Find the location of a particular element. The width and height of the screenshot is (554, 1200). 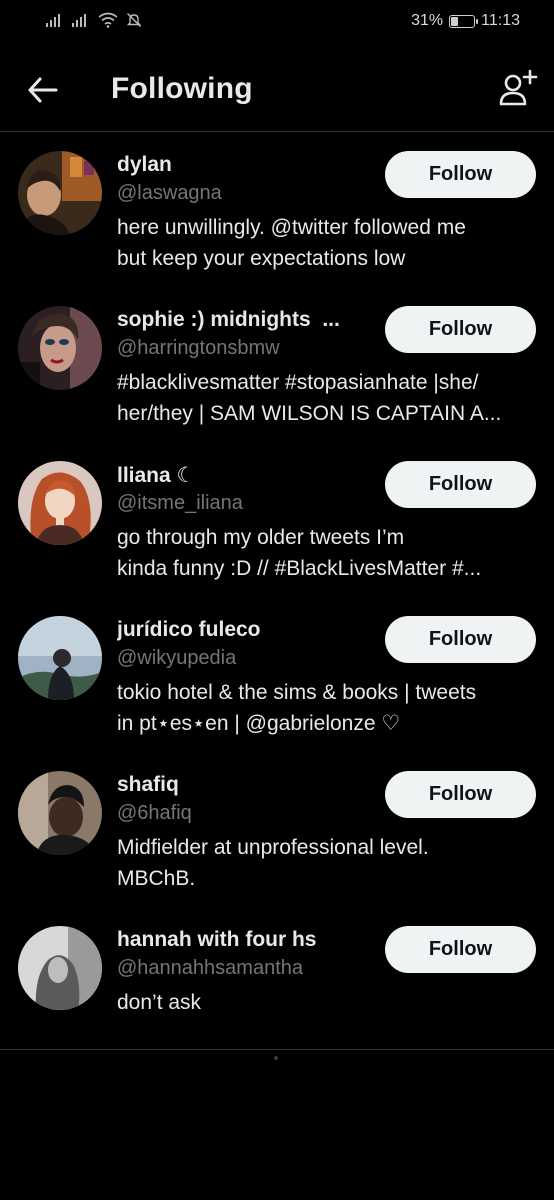

user-bio: don’t ask is located at coordinates (322, 1002).